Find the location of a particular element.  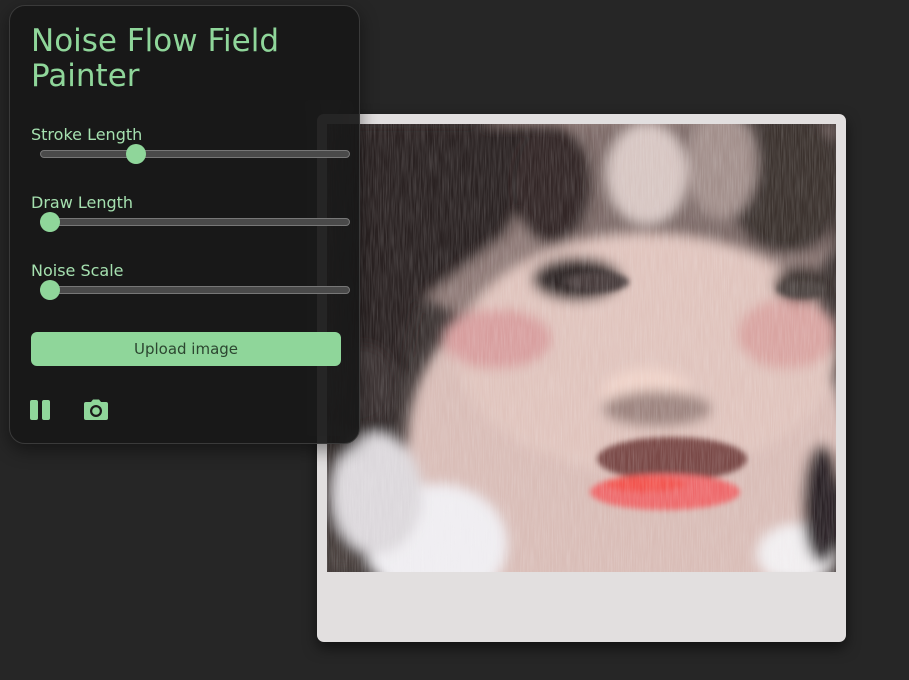

stroke-length-thumb is located at coordinates (136, 154).